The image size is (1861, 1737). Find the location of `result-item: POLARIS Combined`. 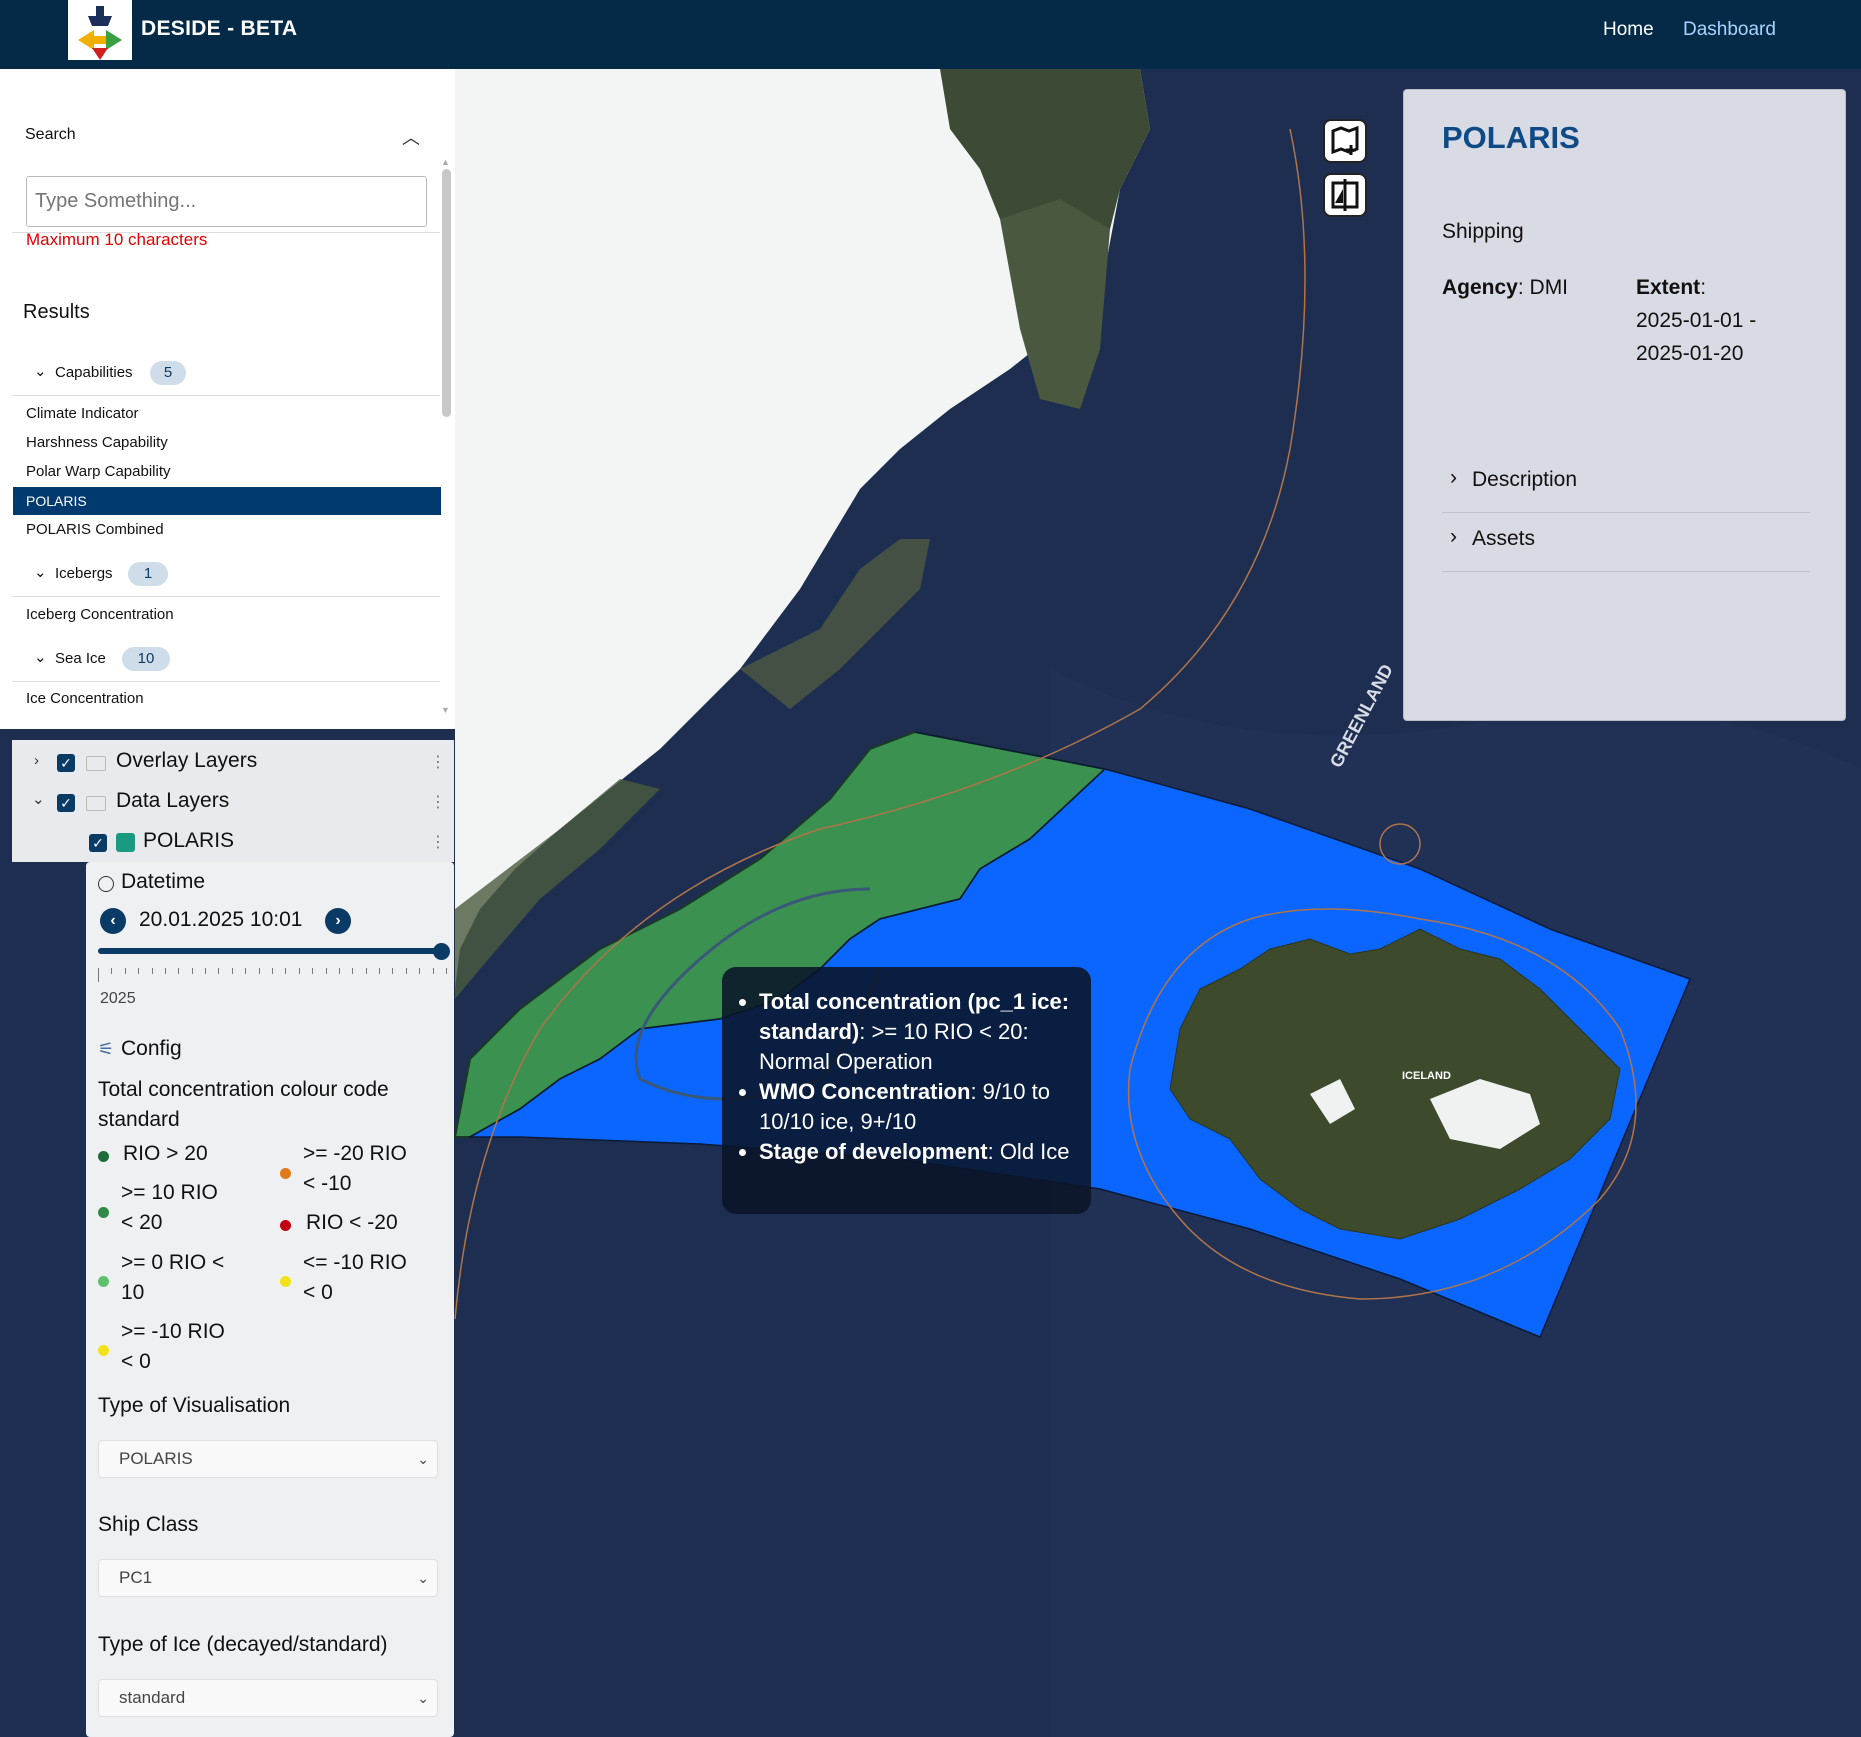

result-item: POLARIS Combined is located at coordinates (227, 530).